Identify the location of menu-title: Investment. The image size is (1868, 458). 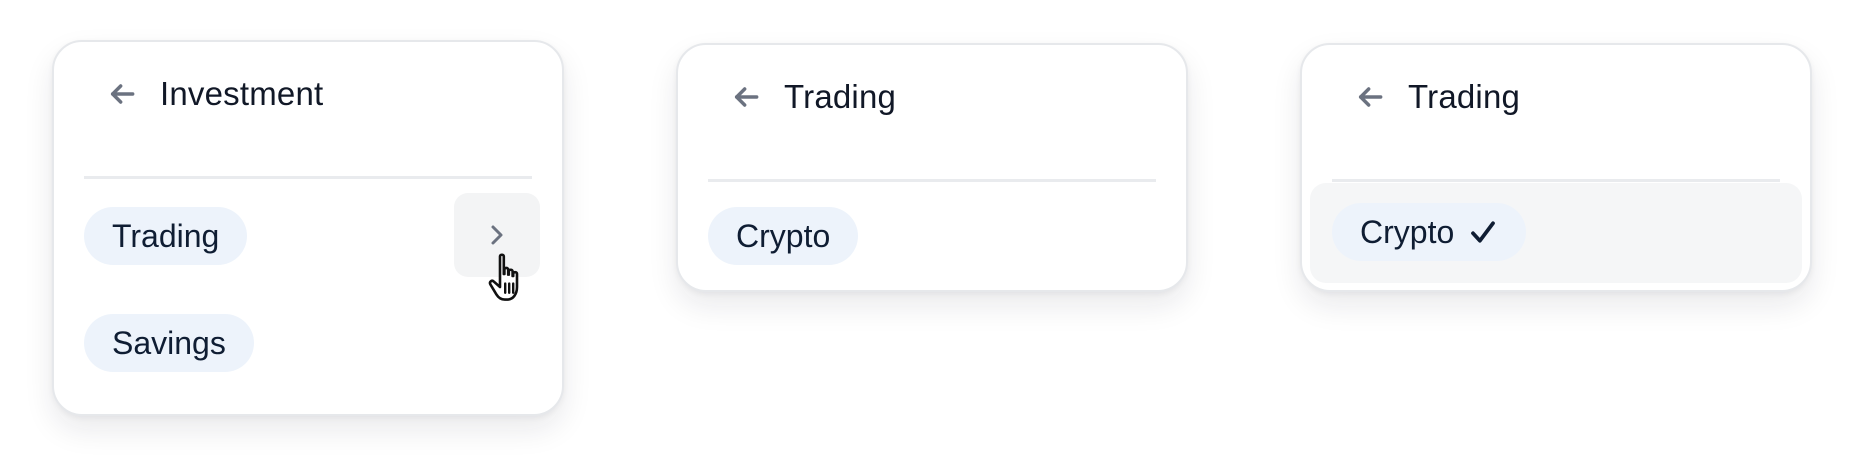
(242, 93).